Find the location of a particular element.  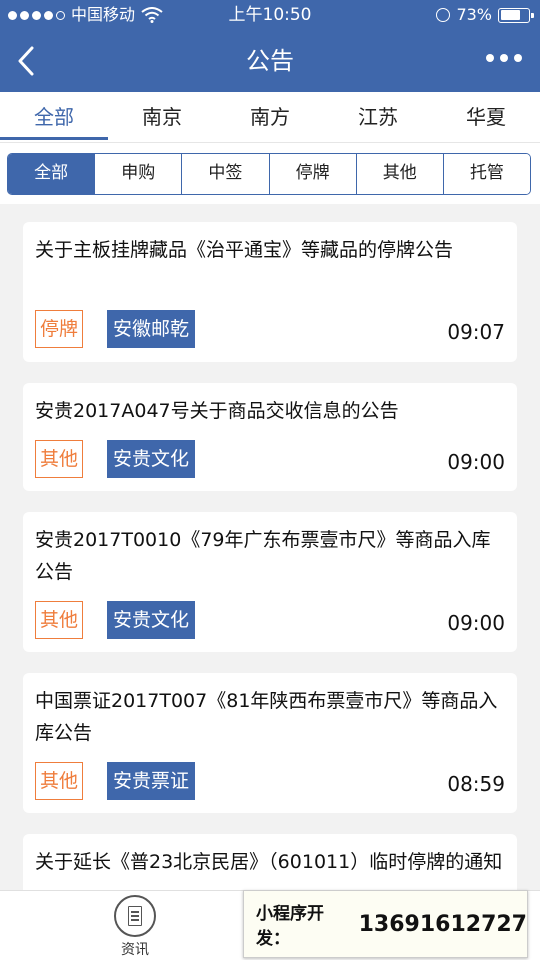

filter-segment: 全部 申购 中签 停牌 其他 托管 is located at coordinates (269, 174).